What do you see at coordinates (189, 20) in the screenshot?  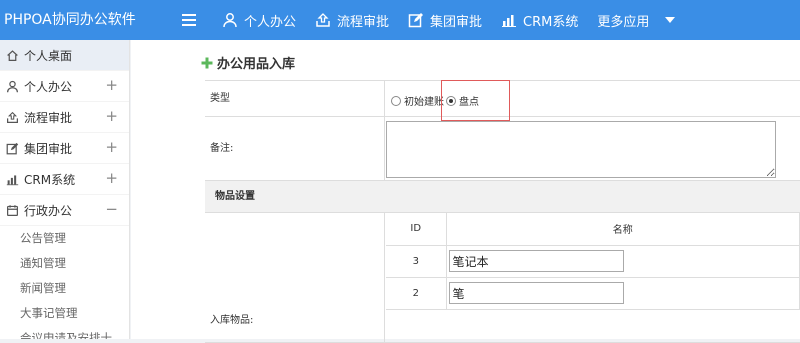 I see `menu-toggle-icon` at bounding box center [189, 20].